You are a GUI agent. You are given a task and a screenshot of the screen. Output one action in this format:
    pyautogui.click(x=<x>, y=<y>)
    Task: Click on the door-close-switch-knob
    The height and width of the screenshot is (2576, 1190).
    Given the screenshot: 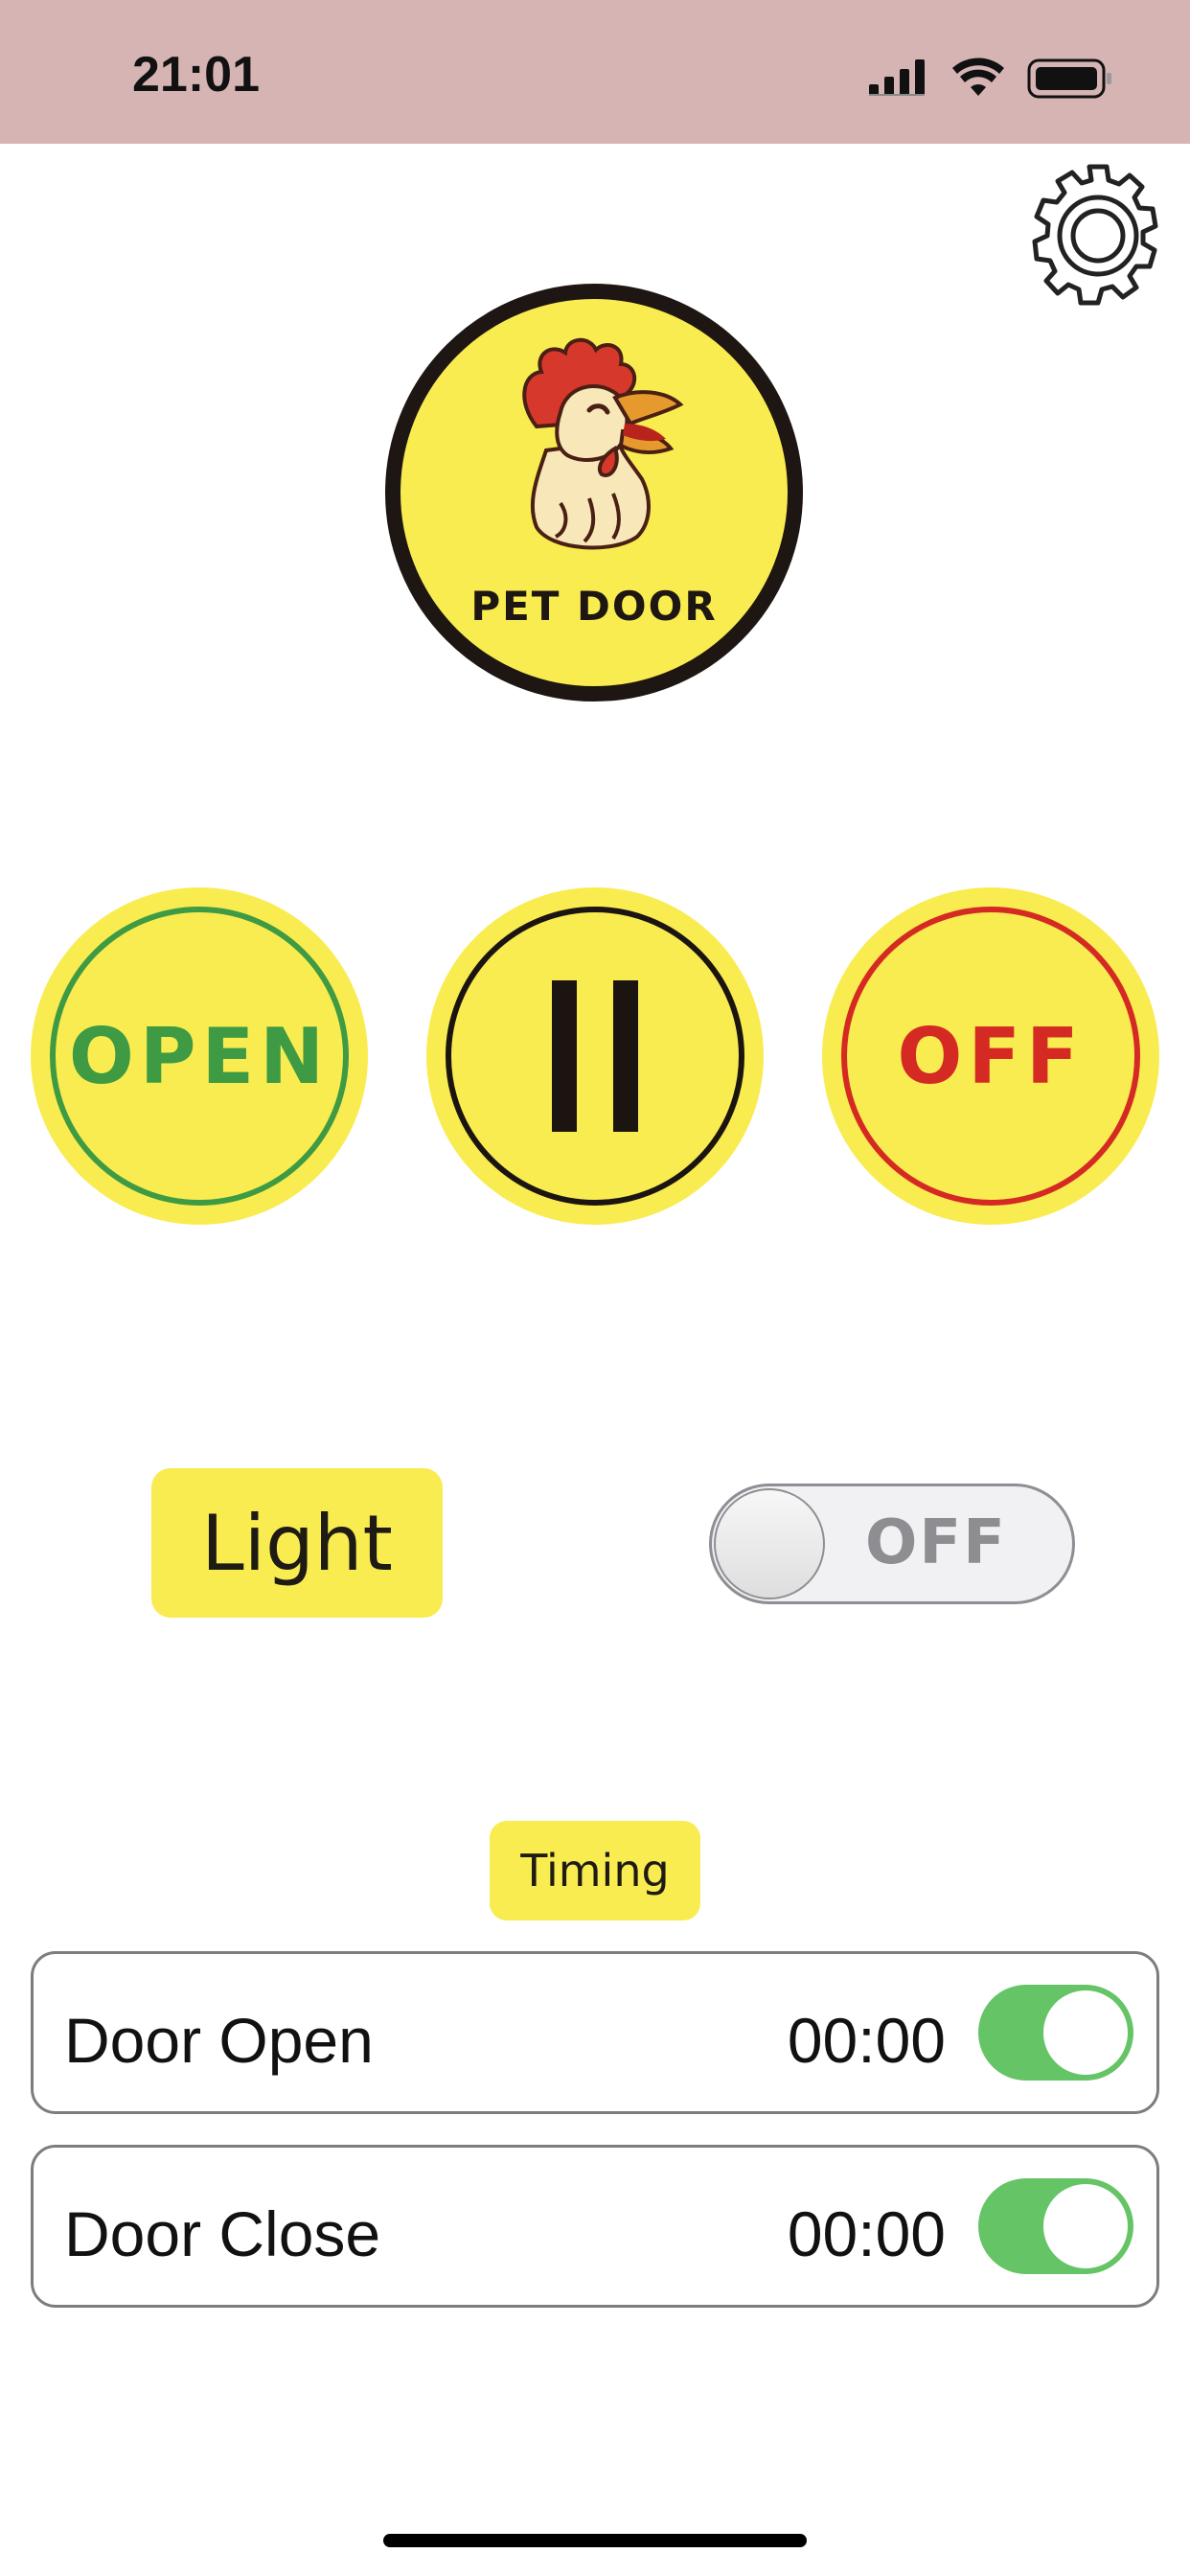 What is the action you would take?
    pyautogui.click(x=1085, y=2226)
    